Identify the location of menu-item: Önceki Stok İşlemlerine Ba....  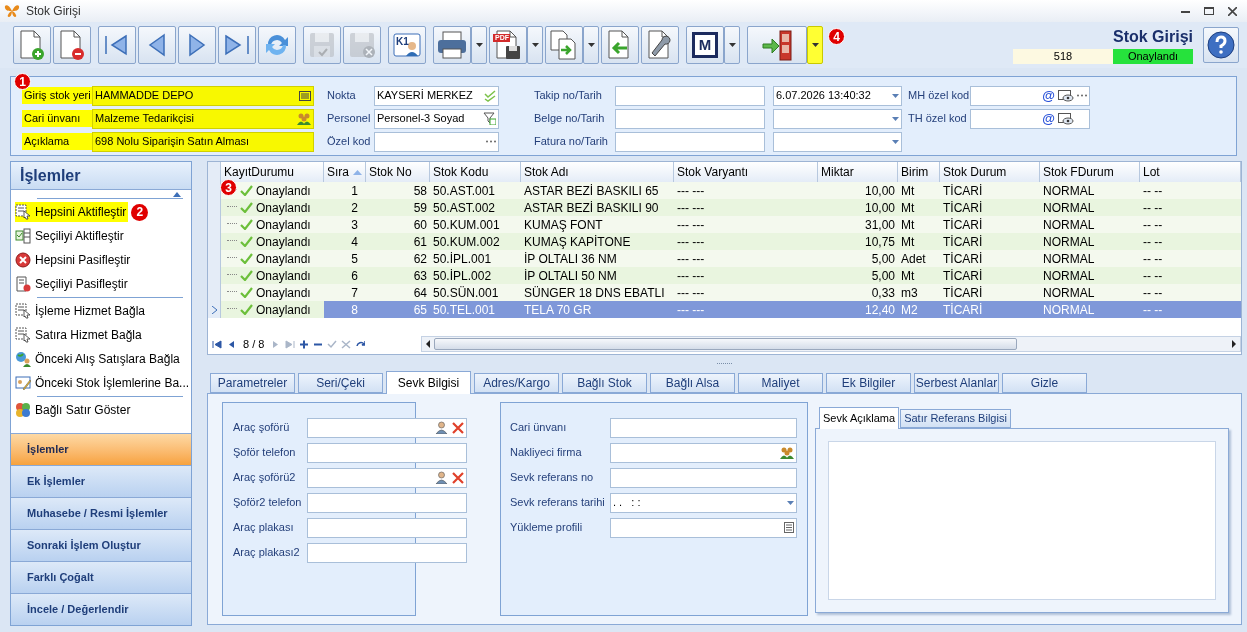
(103, 383).